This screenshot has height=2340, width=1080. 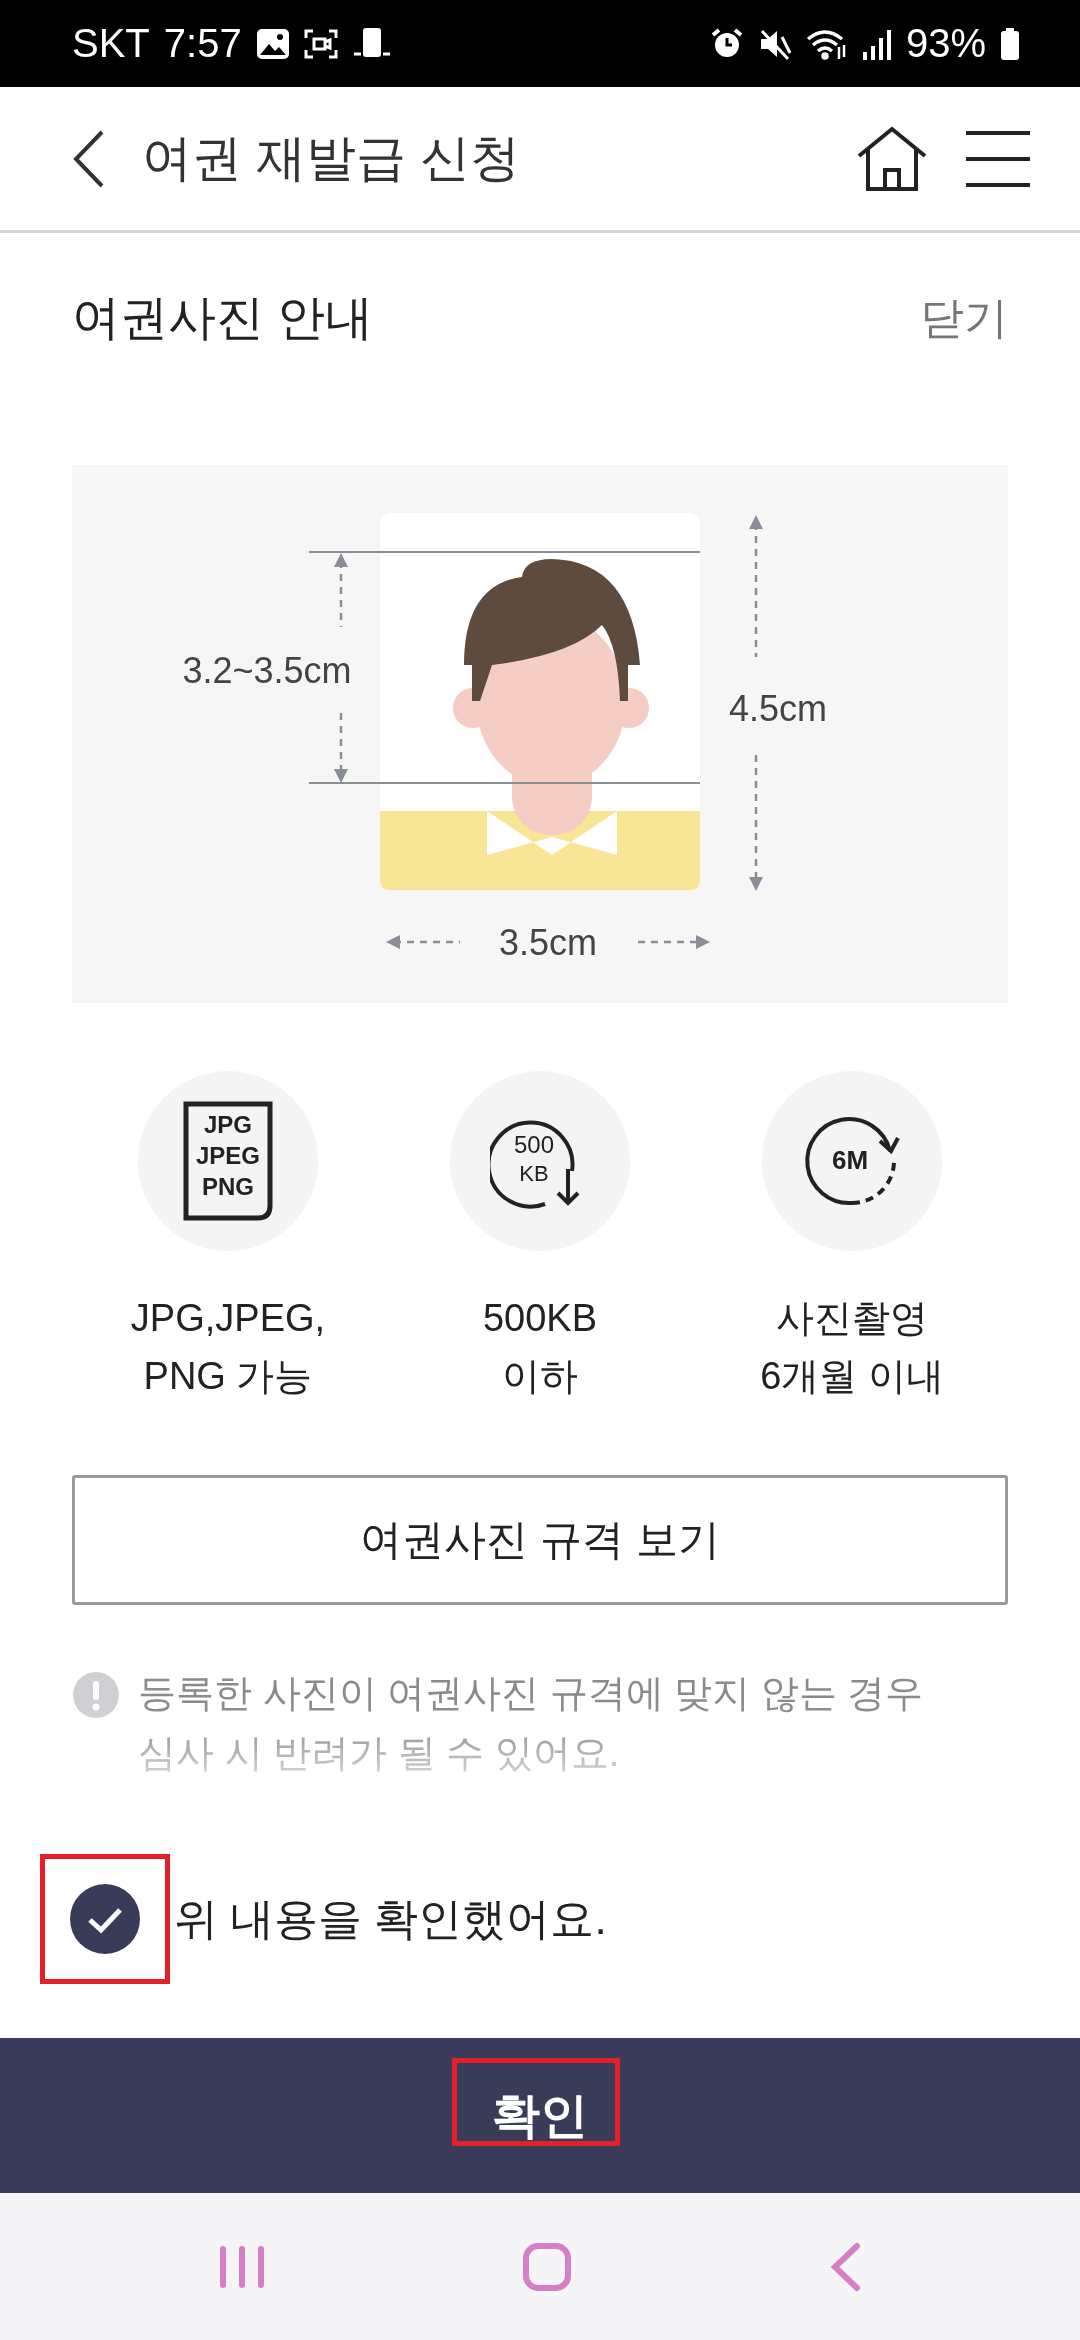 I want to click on photo-width-label: 3.5cm, so click(x=548, y=942).